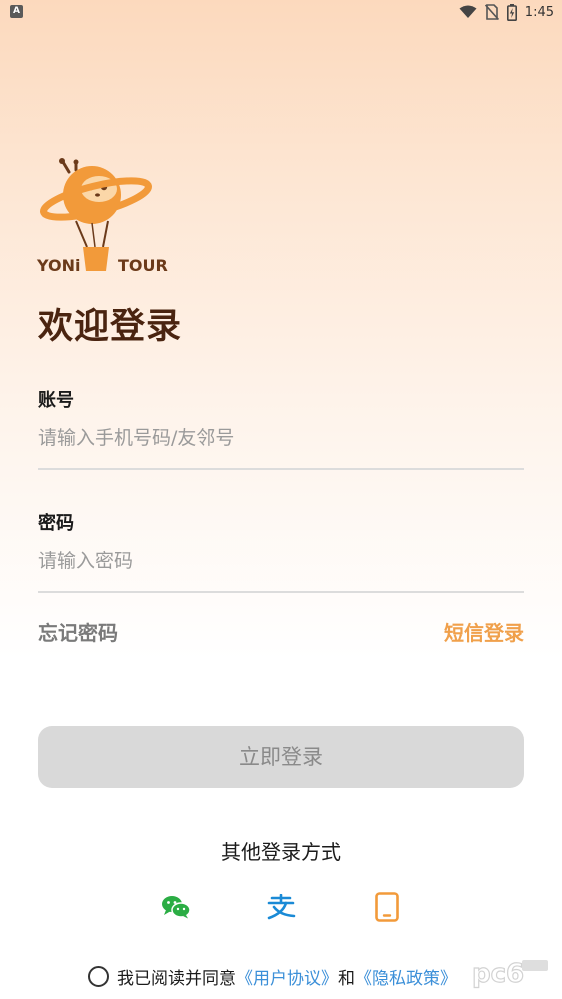 The width and height of the screenshot is (562, 999). Describe the element at coordinates (143, 265) in the screenshot. I see `brand-right: TOUR` at that location.